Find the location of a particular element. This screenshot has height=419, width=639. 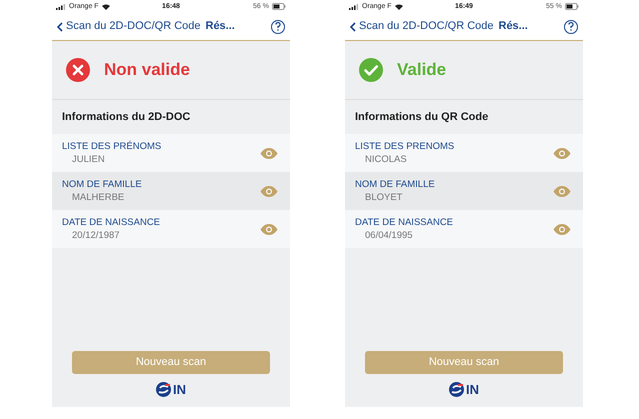

result-status: Non valide is located at coordinates (147, 70).